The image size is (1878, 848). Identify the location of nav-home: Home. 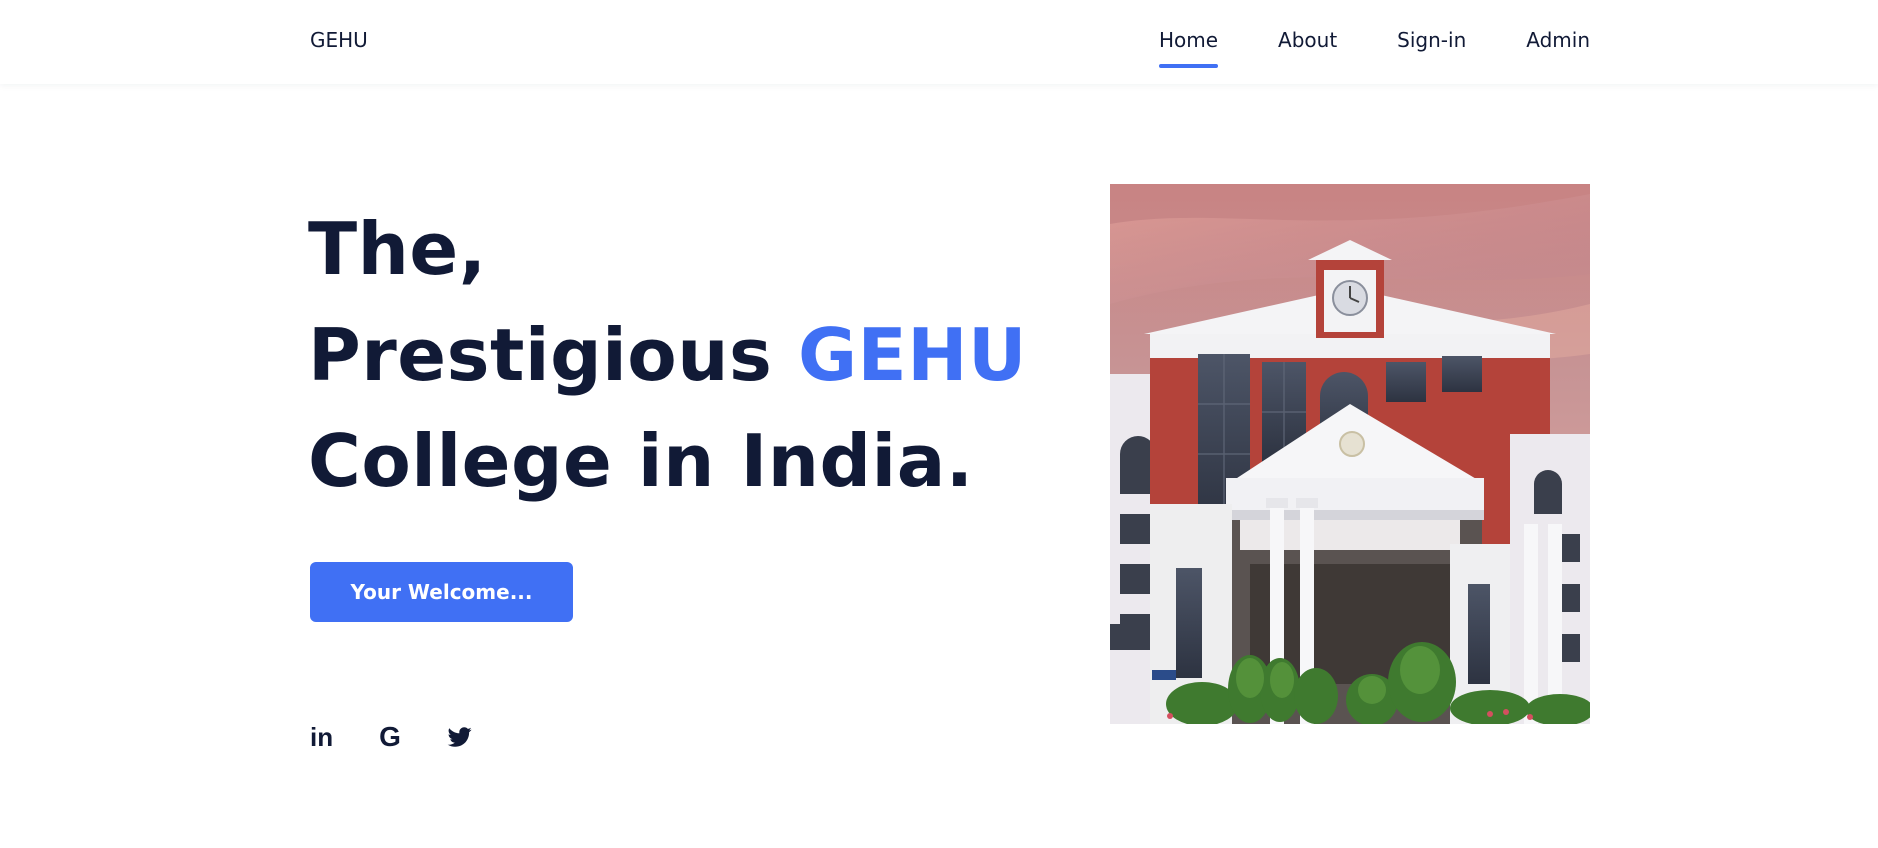
(1188, 47).